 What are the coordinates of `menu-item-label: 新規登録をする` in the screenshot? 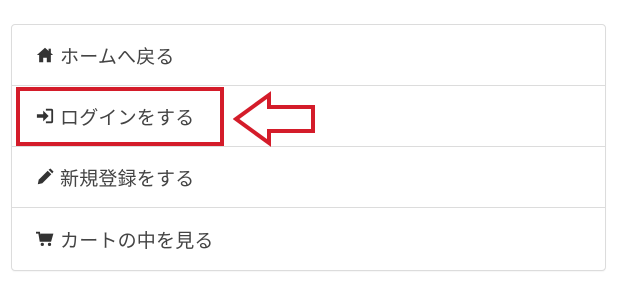 It's located at (127, 178).